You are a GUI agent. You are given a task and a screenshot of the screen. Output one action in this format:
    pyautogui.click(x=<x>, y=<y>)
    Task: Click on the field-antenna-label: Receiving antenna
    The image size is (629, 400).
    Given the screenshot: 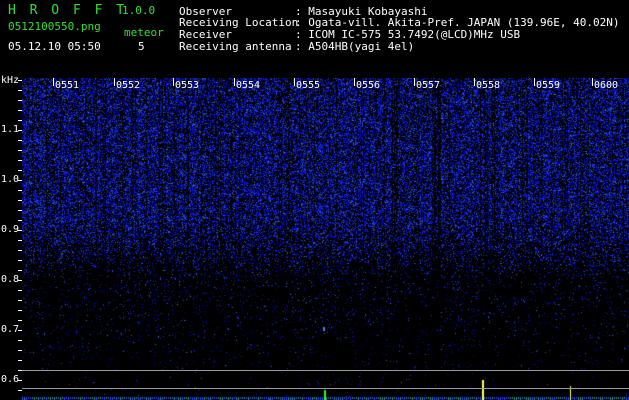 What is the action you would take?
    pyautogui.click(x=235, y=46)
    